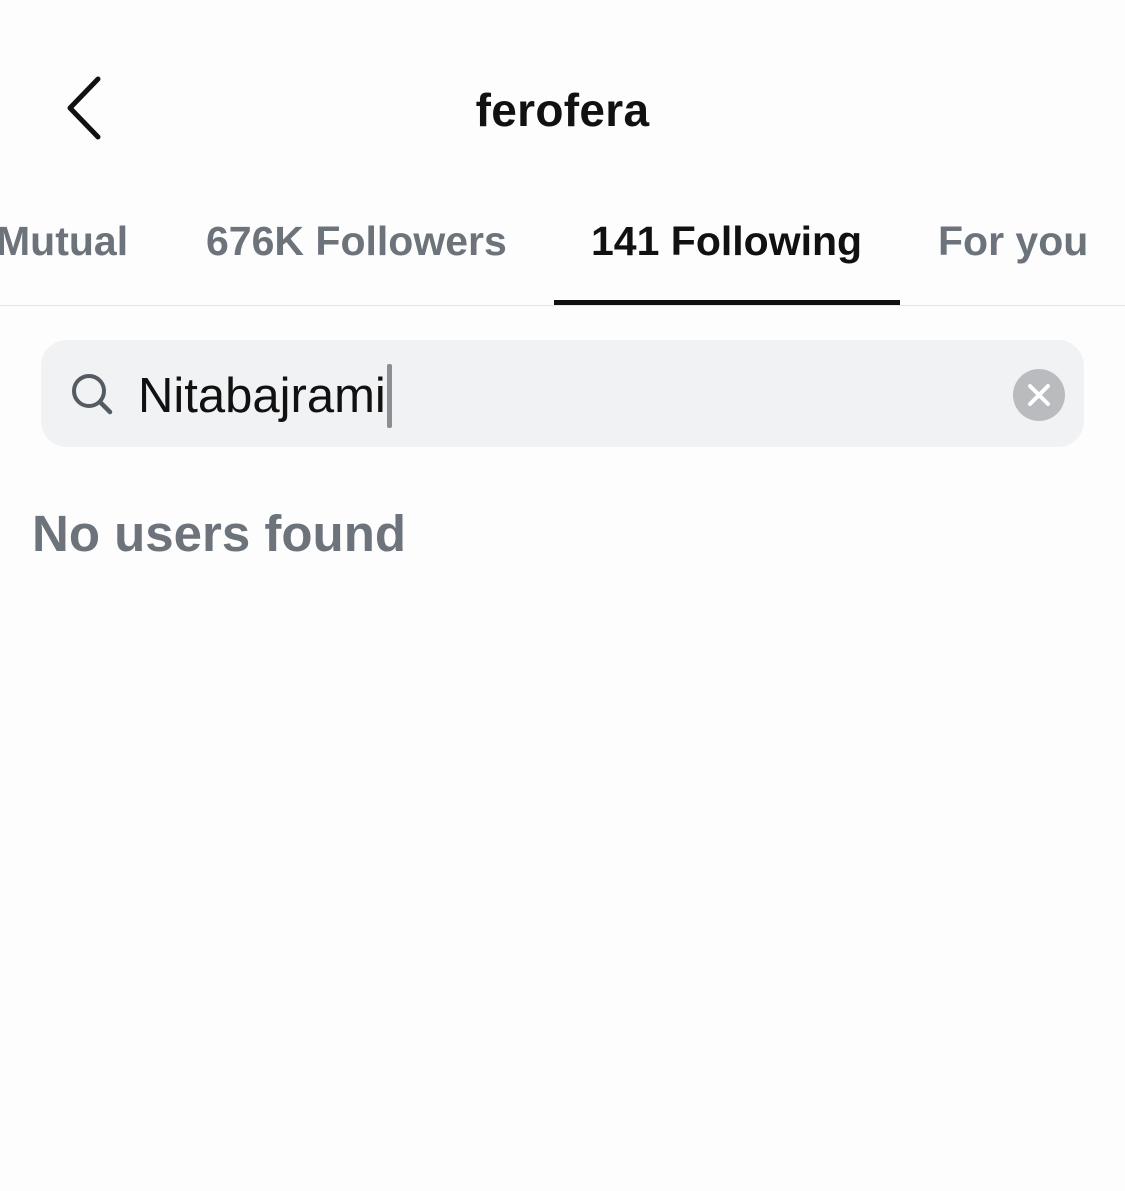  I want to click on tab-following: 141 Following, so click(726, 241).